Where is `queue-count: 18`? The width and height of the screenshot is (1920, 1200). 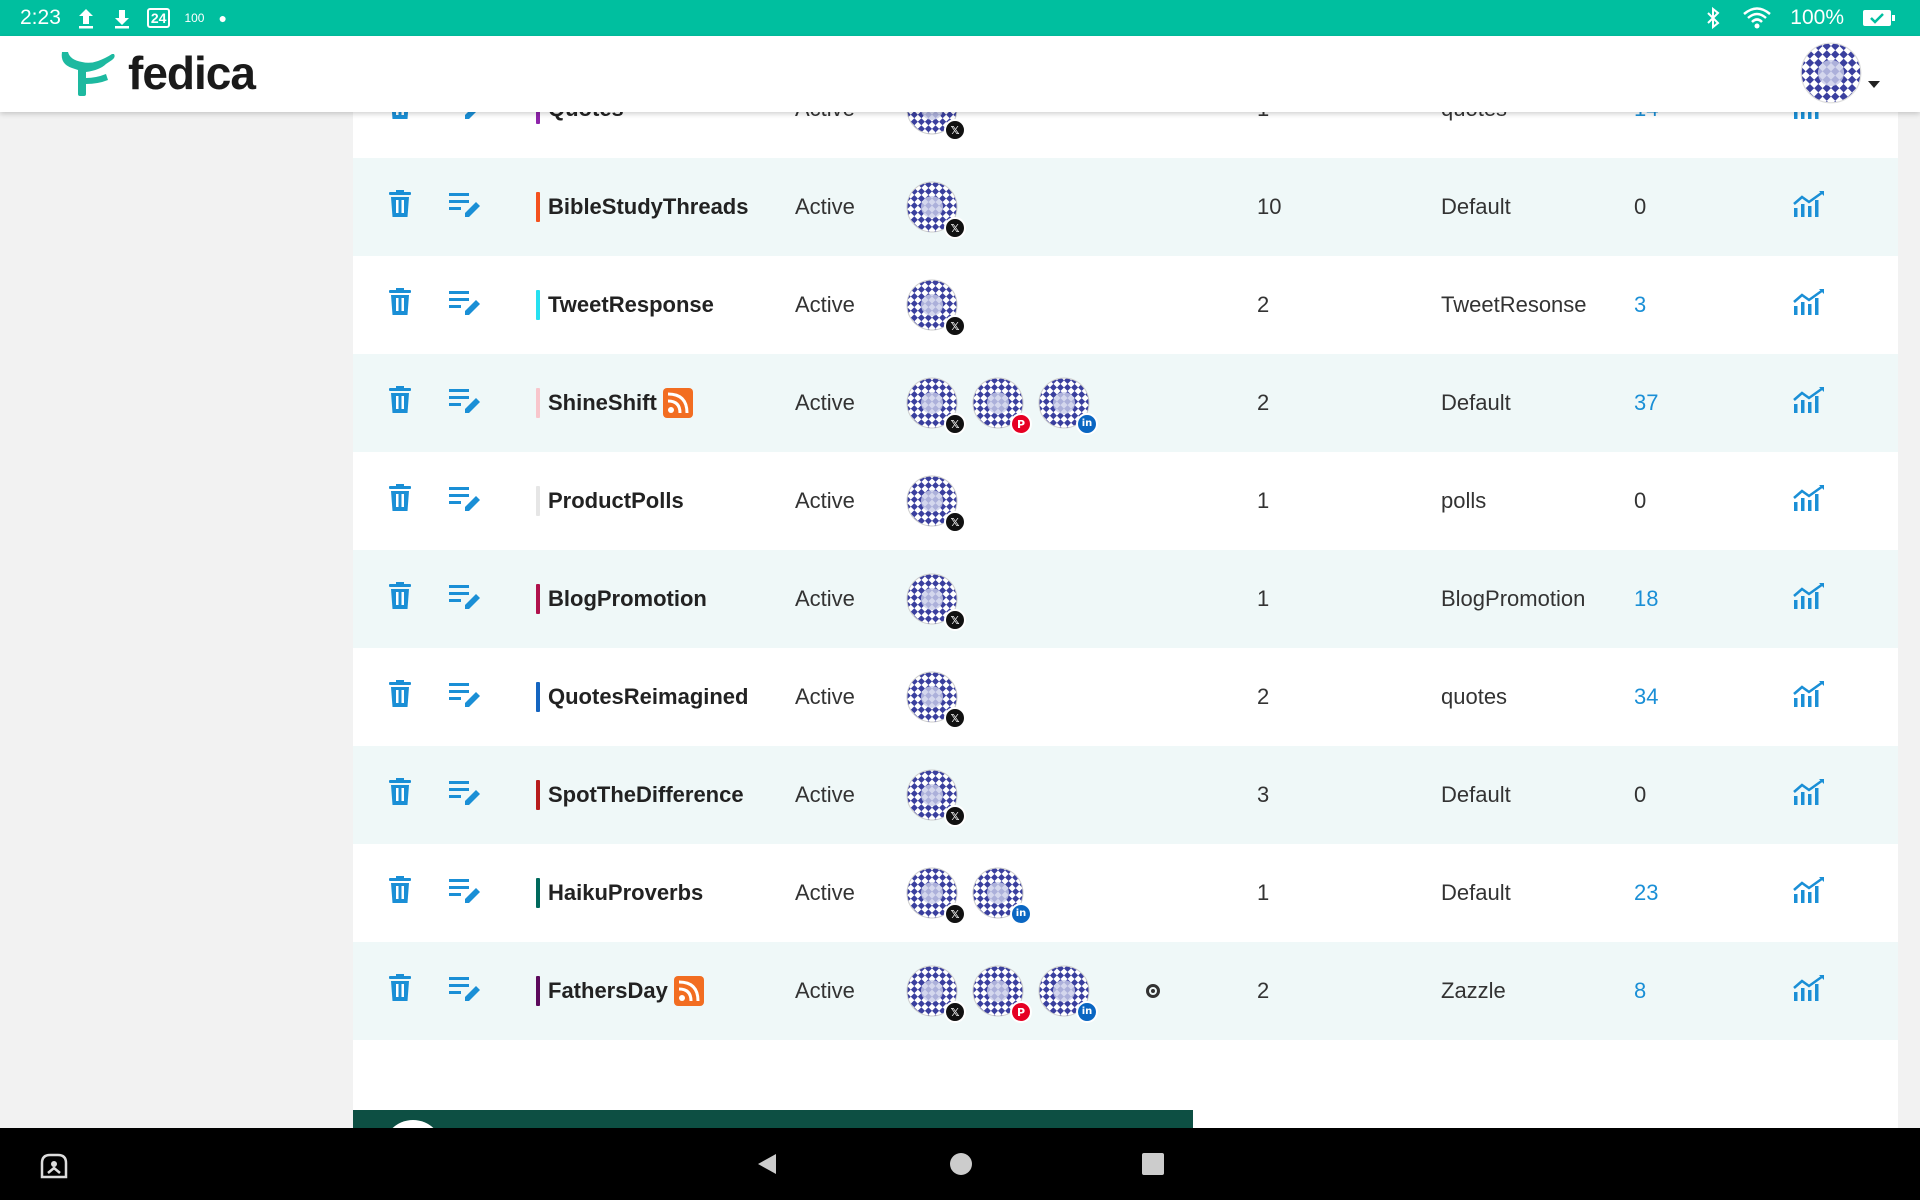
queue-count: 18 is located at coordinates (1674, 599).